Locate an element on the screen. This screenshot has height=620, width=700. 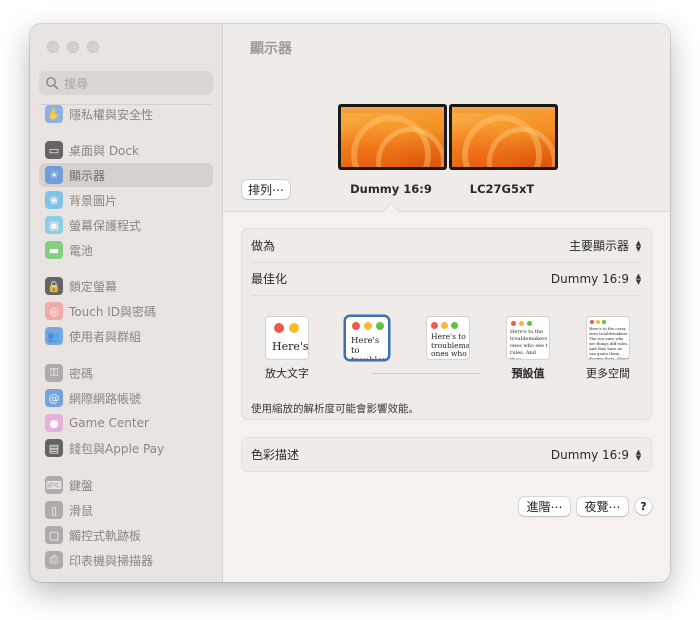
resolution-sample-text: Here's to troublem is located at coordinates (369, 347).